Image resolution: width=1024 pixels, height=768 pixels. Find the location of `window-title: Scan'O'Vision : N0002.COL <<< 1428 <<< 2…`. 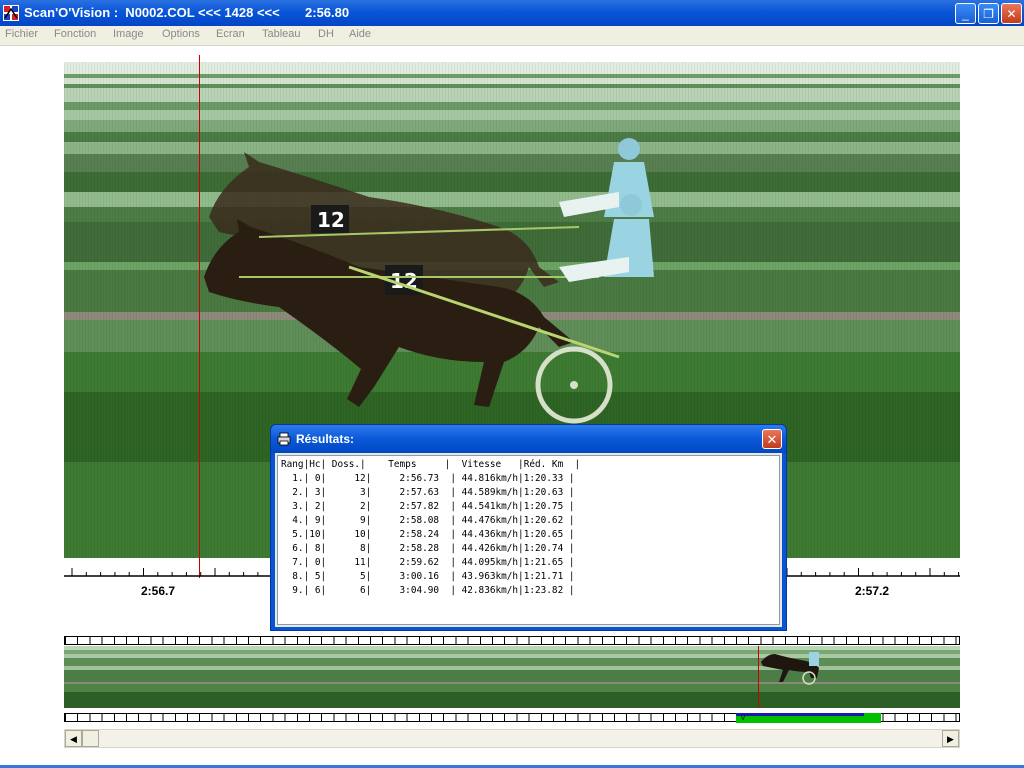

window-title: Scan'O'Vision : N0002.COL <<< 1428 <<< 2… is located at coordinates (187, 12).